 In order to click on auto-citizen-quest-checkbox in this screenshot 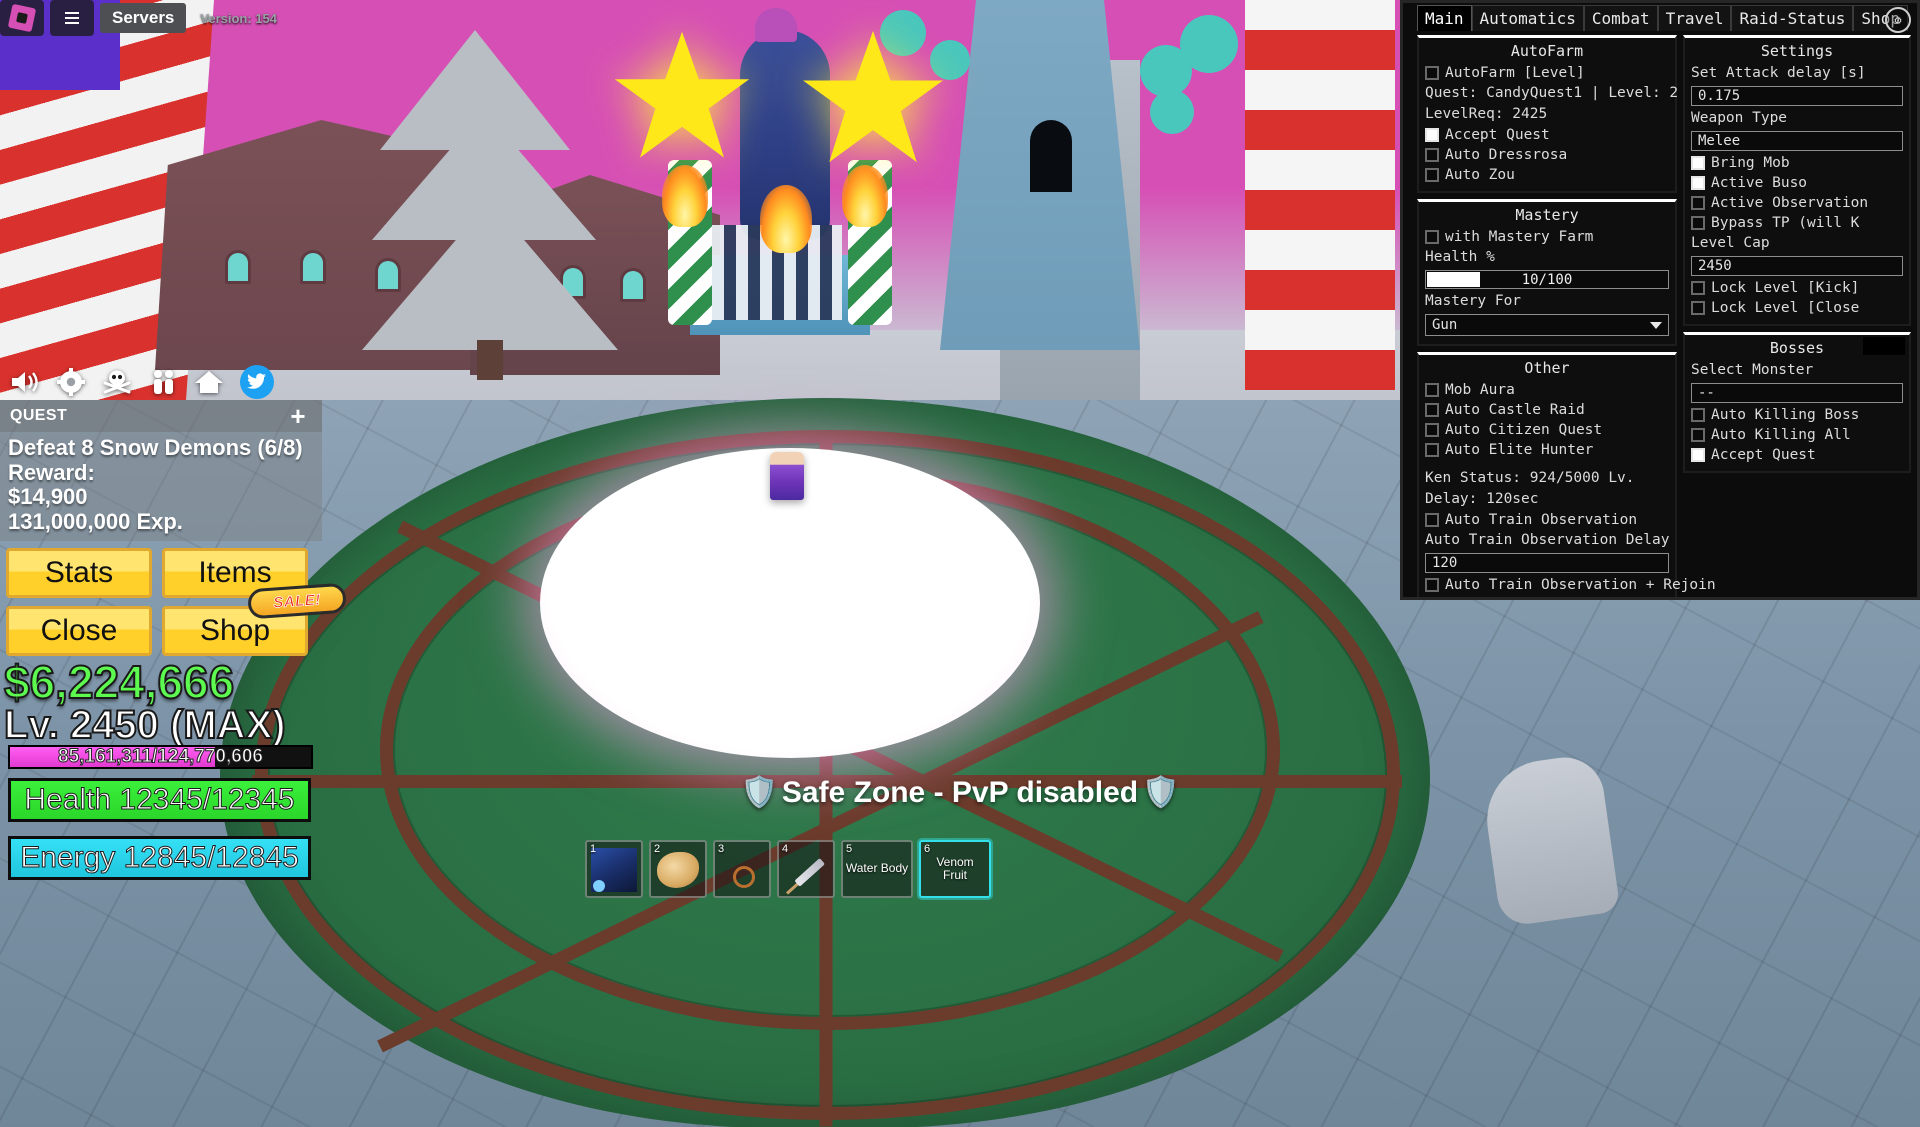, I will do `click(1432, 430)`.